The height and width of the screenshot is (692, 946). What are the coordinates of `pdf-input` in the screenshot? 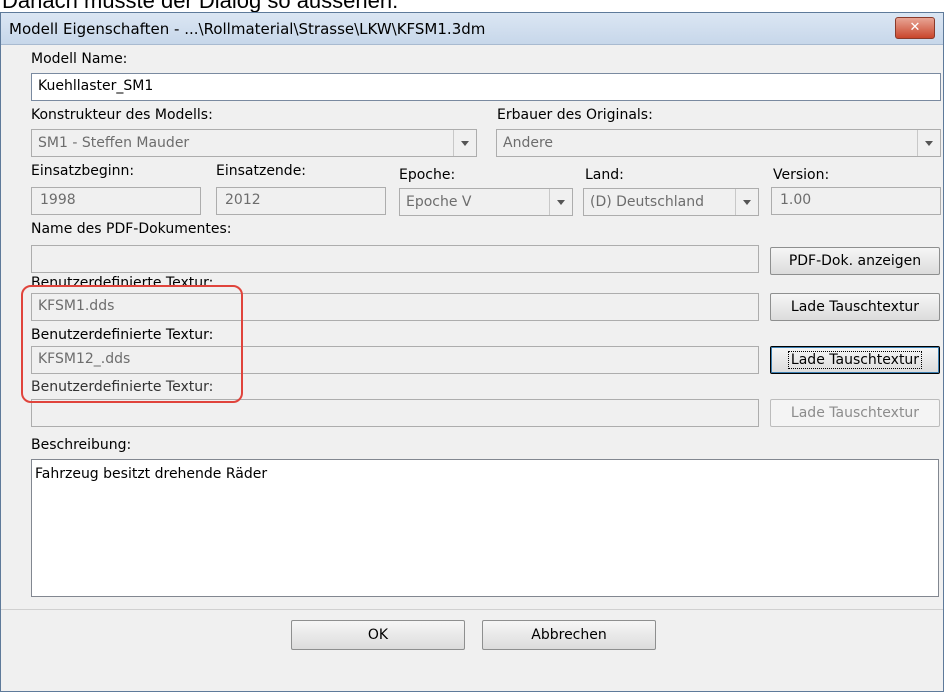 It's located at (395, 259).